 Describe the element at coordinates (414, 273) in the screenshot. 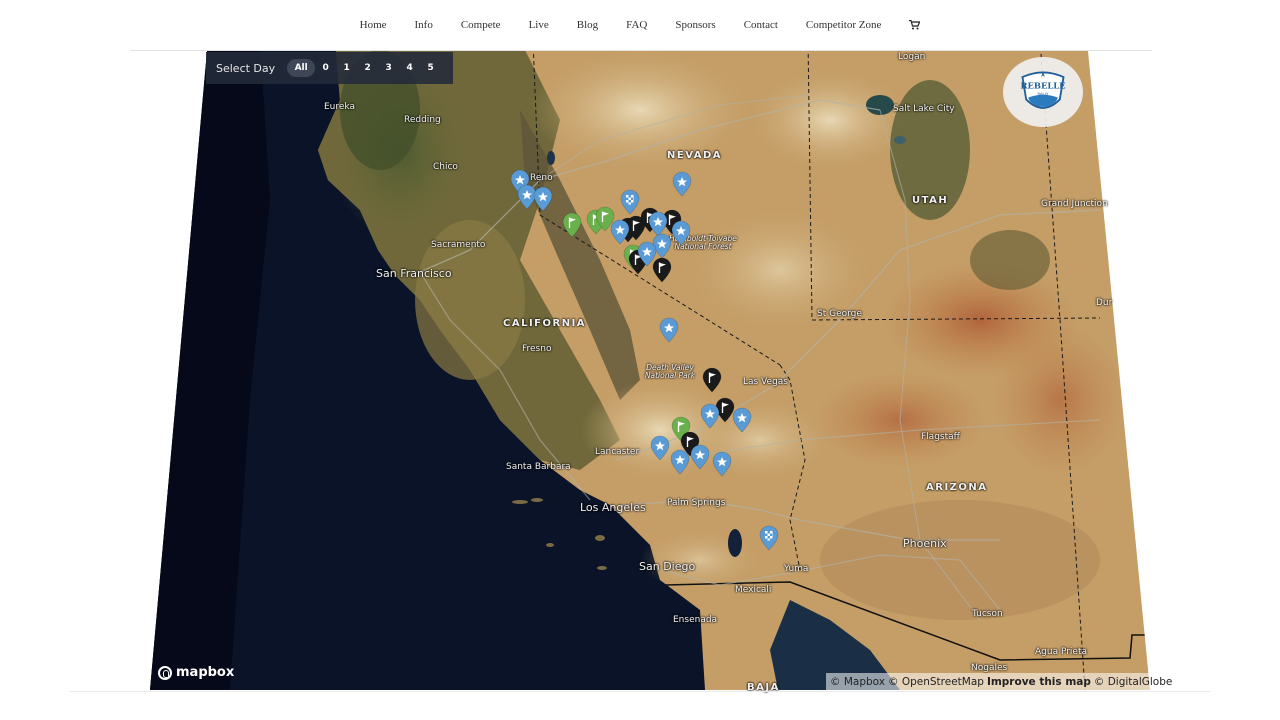

I see `label-san-francisco: San Francisco` at that location.